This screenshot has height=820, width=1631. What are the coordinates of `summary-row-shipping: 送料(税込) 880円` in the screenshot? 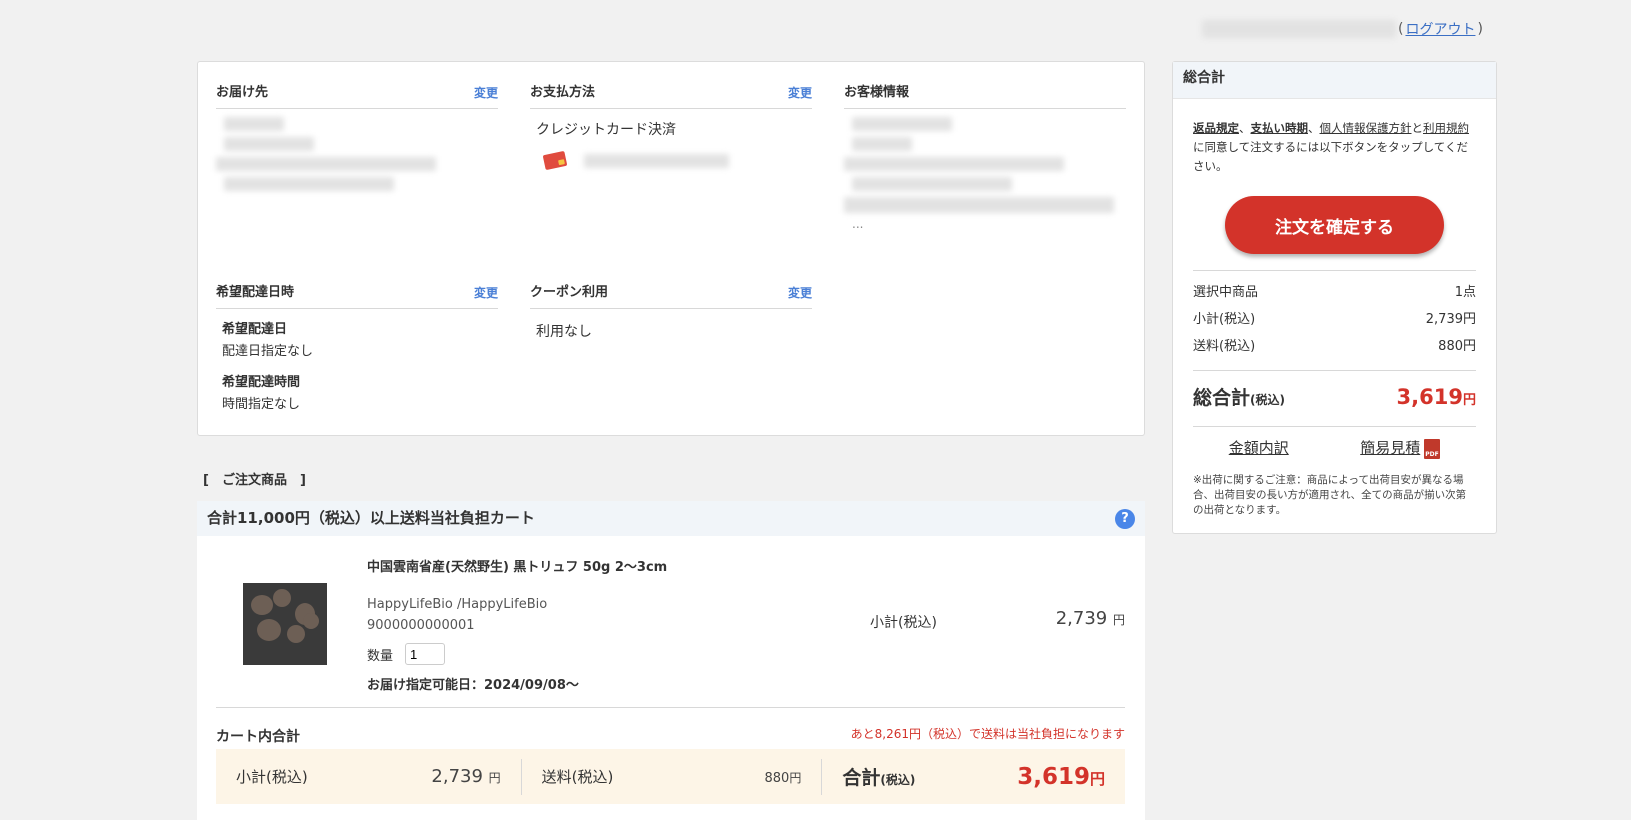 It's located at (1334, 346).